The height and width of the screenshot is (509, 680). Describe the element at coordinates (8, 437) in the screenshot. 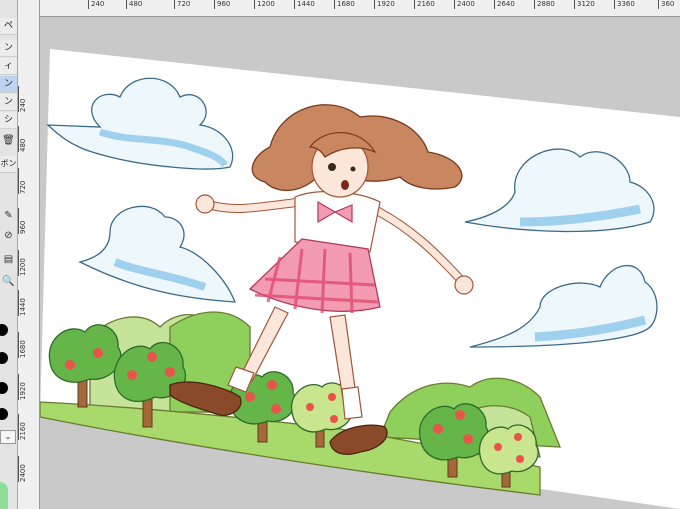

I see `chevron-down-icon: ⌄` at that location.